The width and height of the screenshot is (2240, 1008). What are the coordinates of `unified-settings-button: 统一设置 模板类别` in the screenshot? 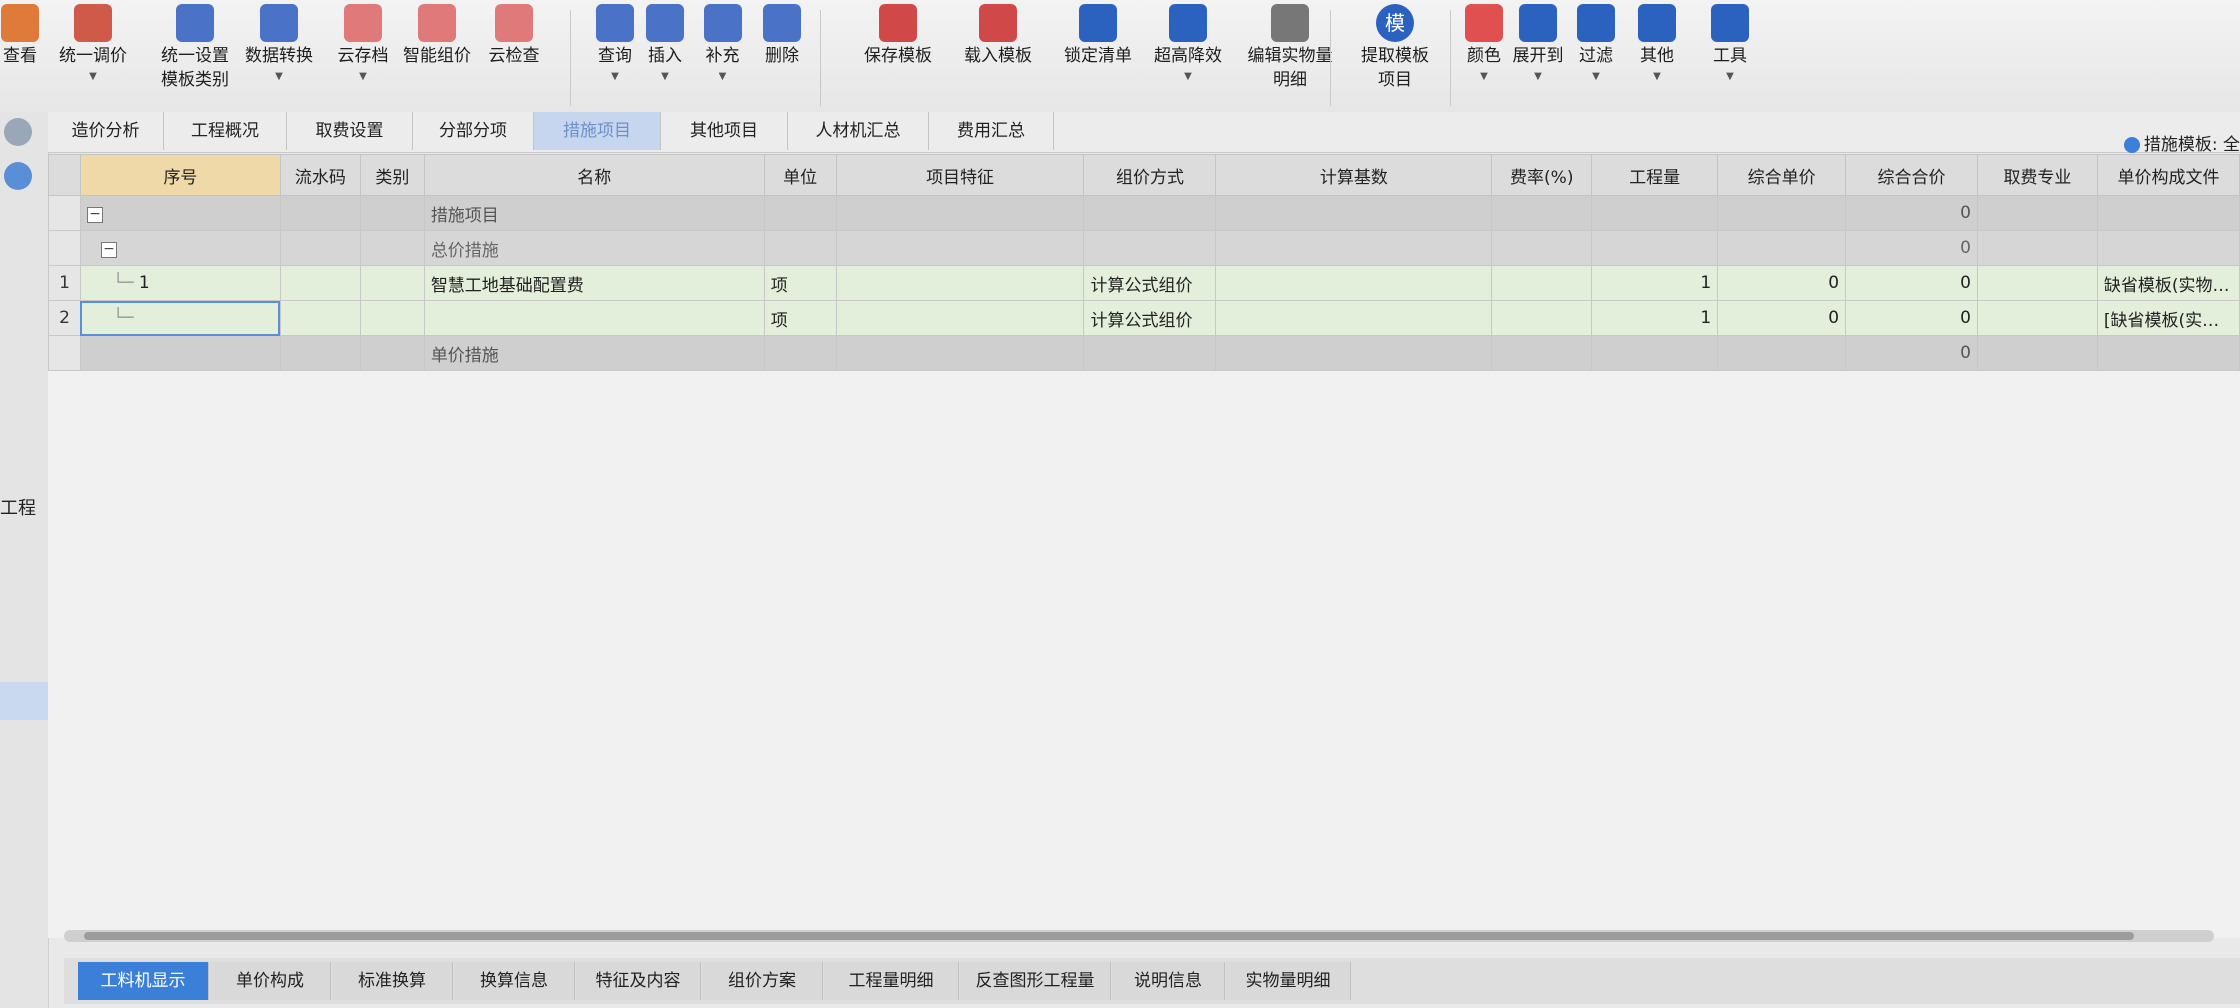 It's located at (195, 48).